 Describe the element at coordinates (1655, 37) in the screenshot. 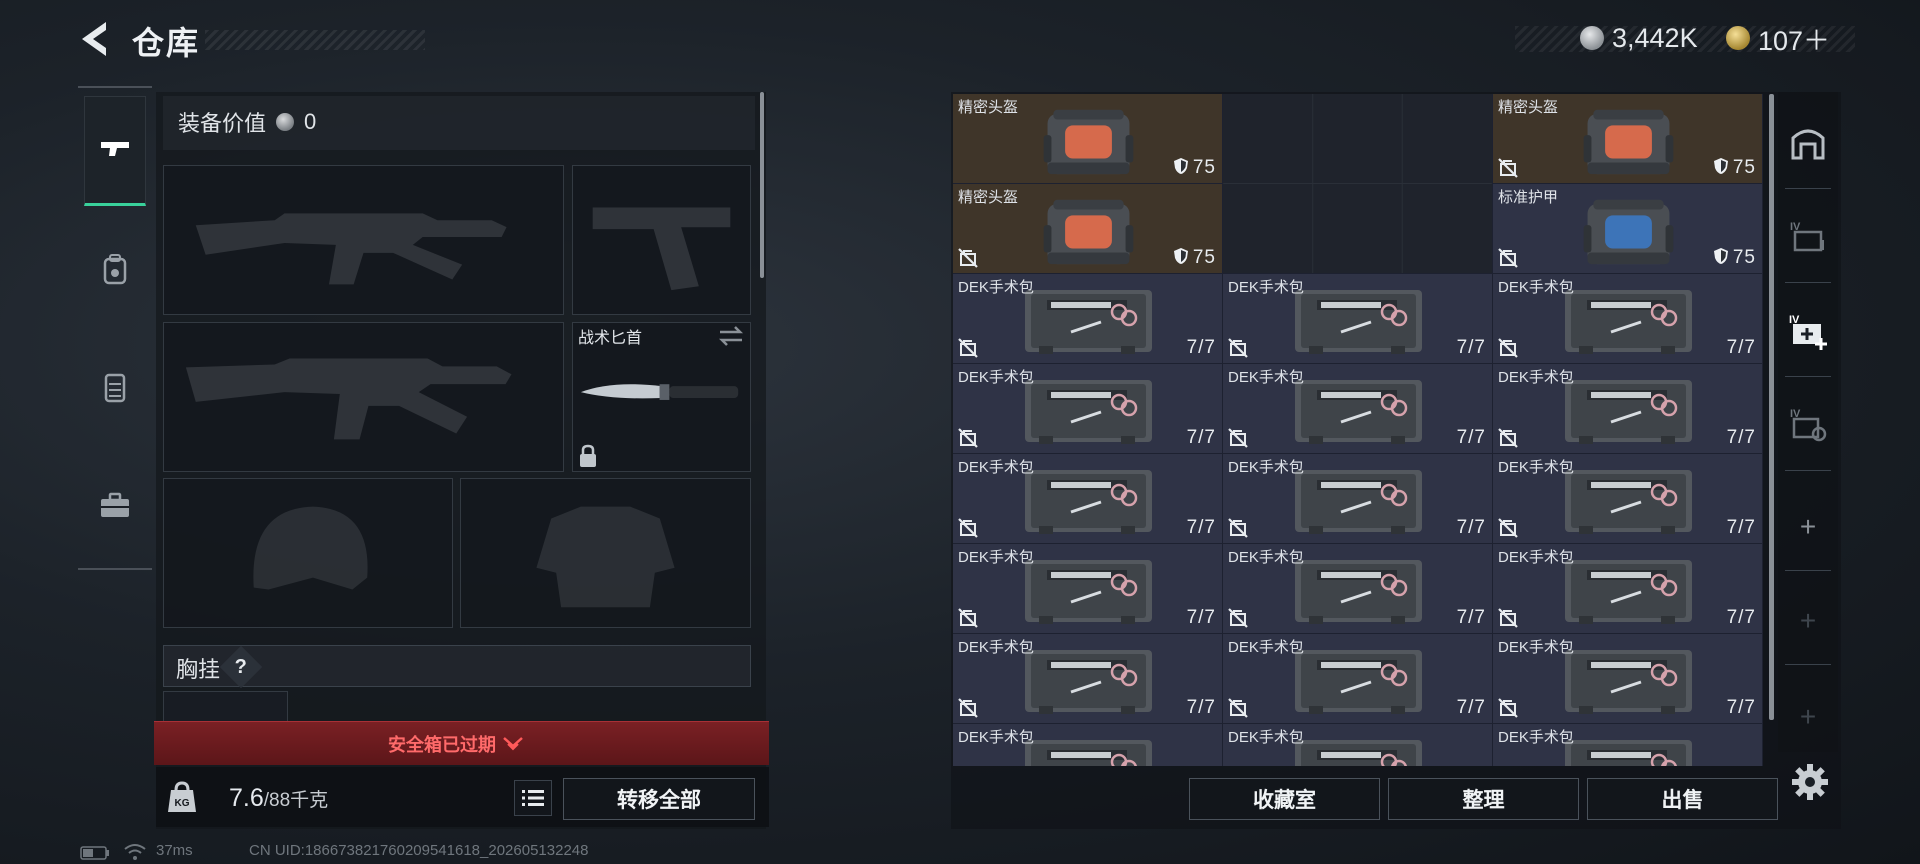

I see `currency-silver-value: 3,442K` at that location.